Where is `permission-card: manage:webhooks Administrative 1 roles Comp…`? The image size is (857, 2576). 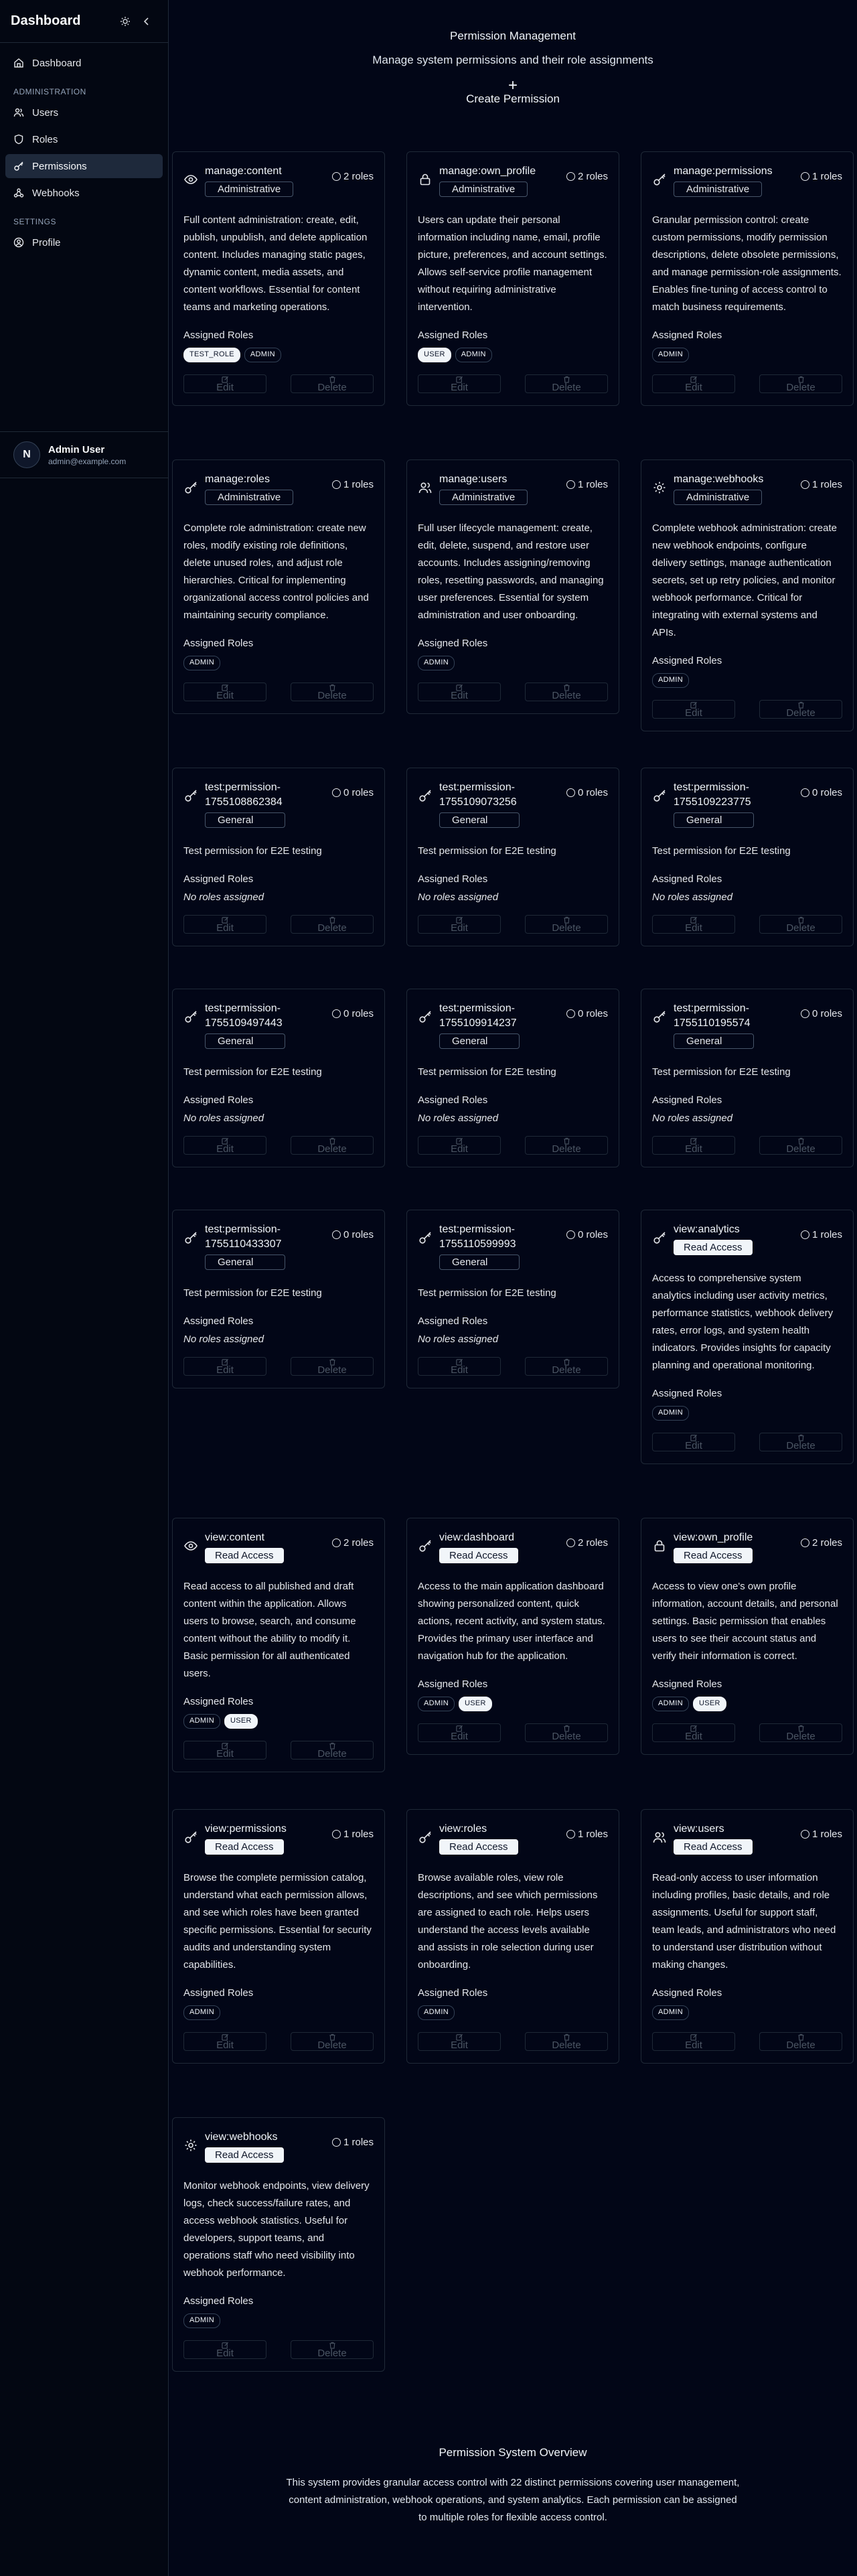
permission-card: manage:webhooks Administrative 1 roles Comp… is located at coordinates (748, 595).